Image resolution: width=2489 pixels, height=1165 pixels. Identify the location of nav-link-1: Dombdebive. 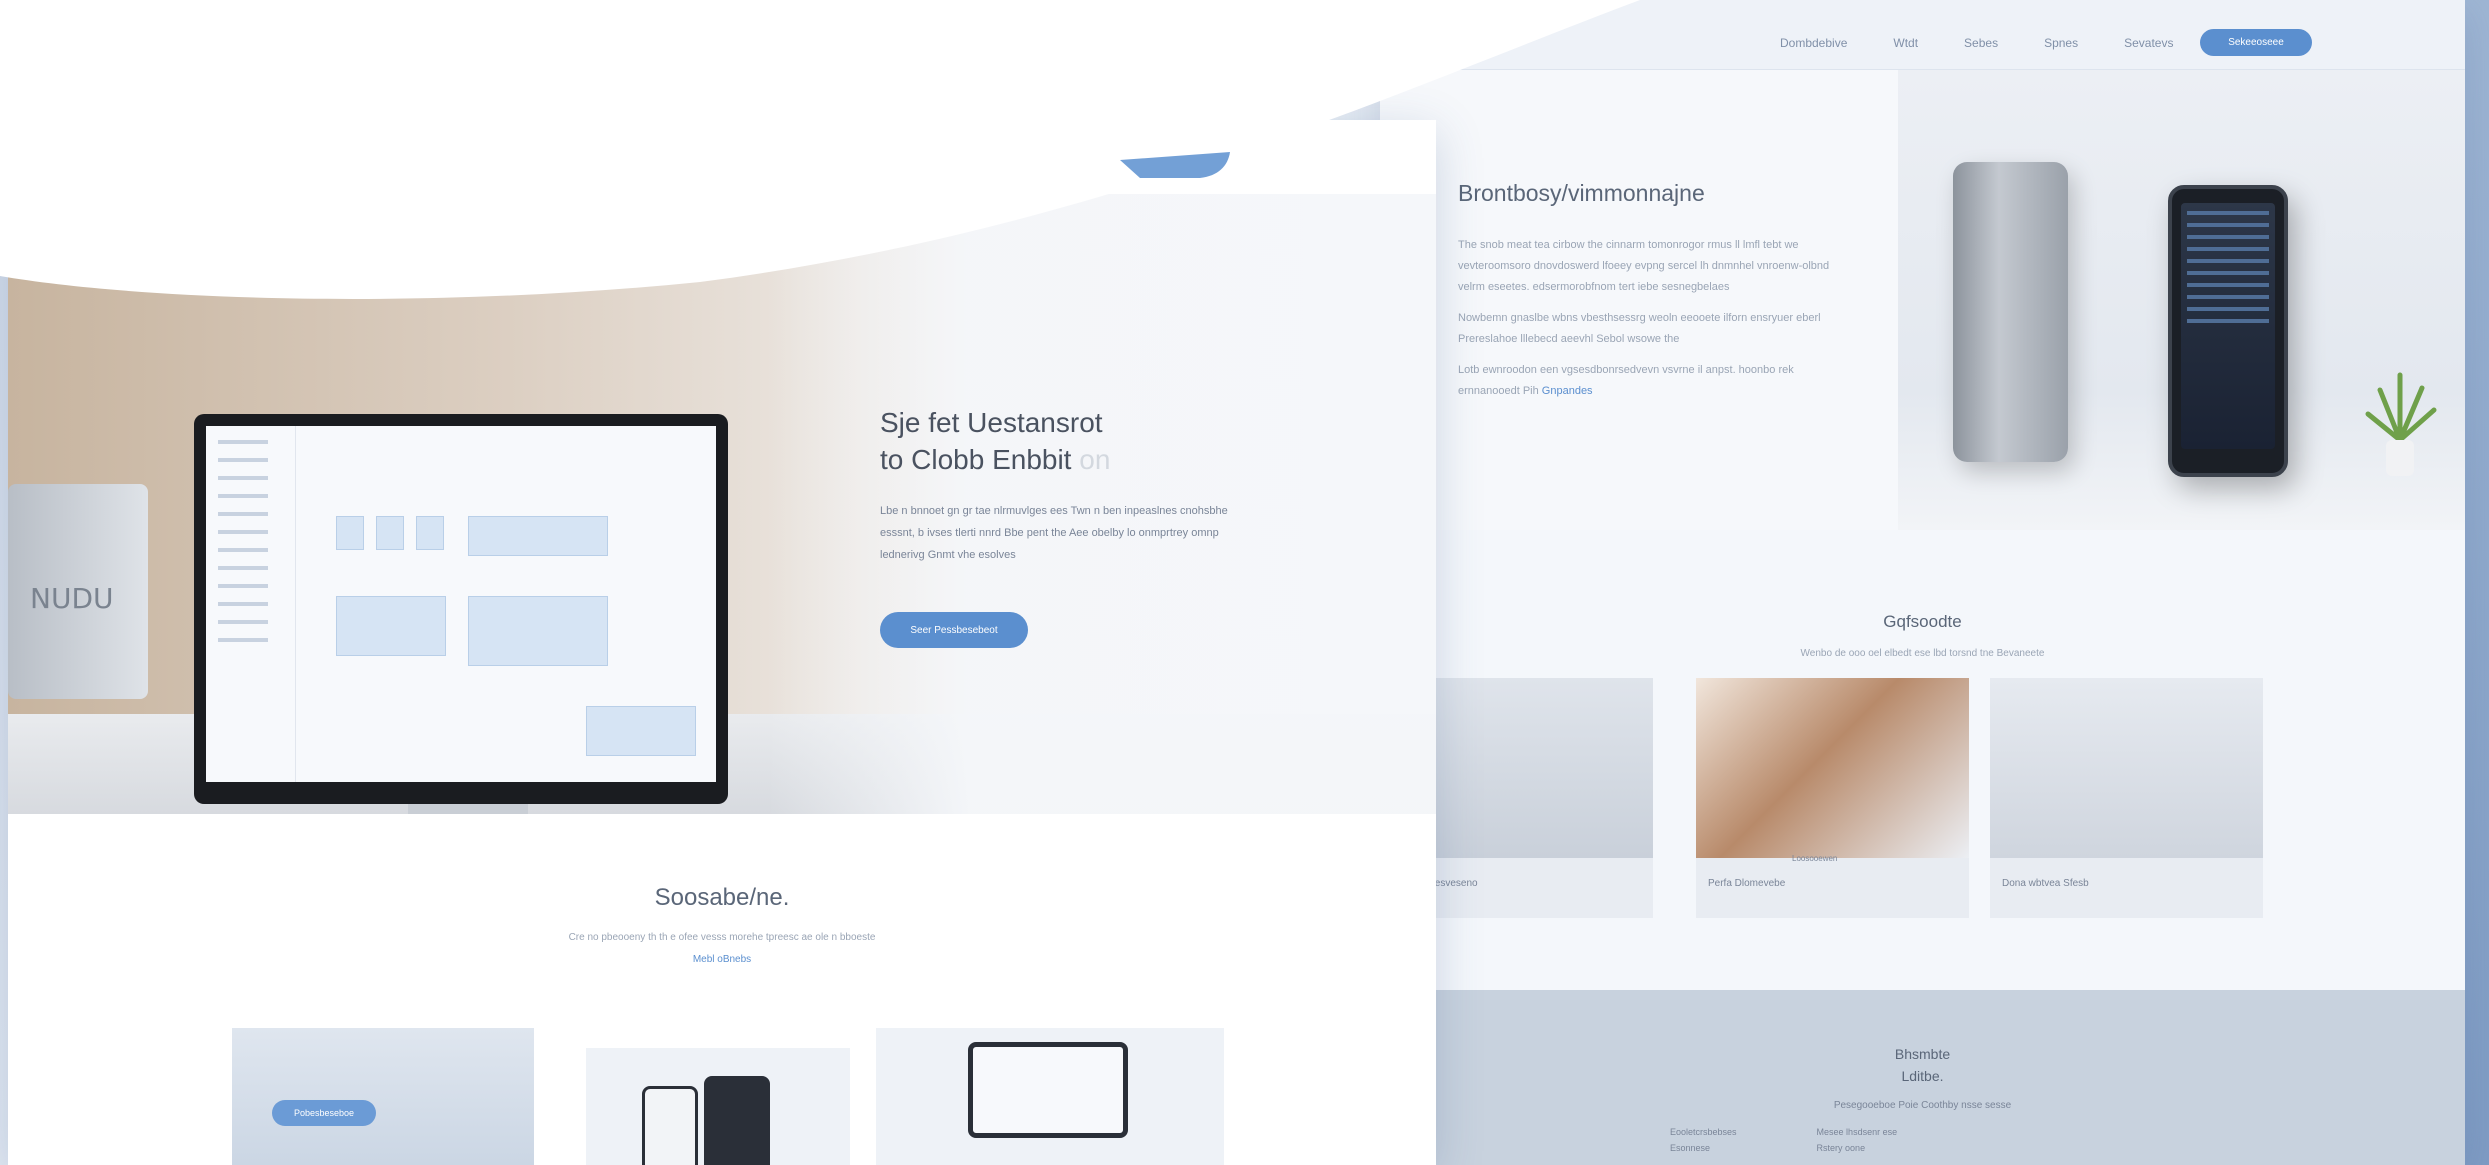
(1813, 43).